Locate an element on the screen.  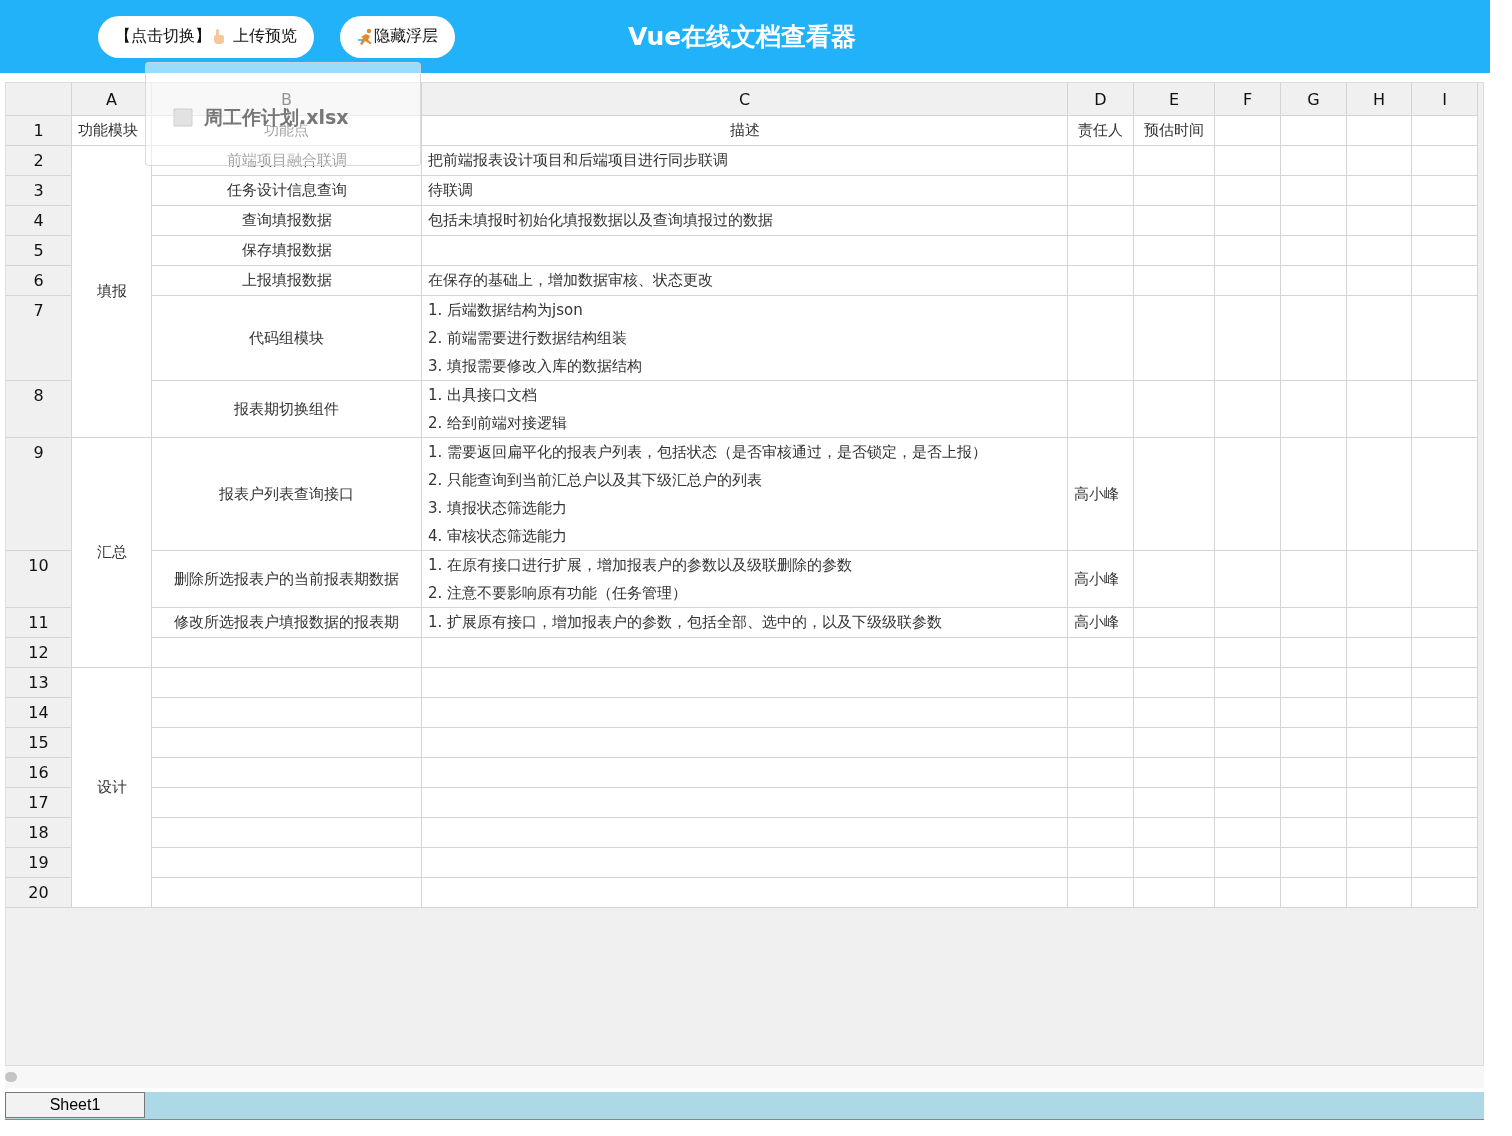
table-cell: 上报填报数据 is located at coordinates (287, 281).